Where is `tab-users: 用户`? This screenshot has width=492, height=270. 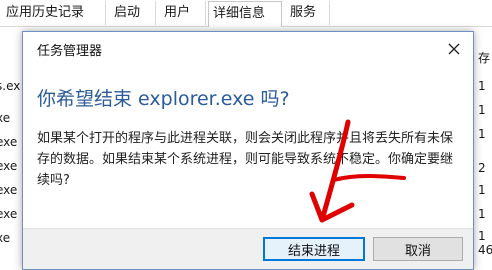 tab-users: 用户 is located at coordinates (183, 13).